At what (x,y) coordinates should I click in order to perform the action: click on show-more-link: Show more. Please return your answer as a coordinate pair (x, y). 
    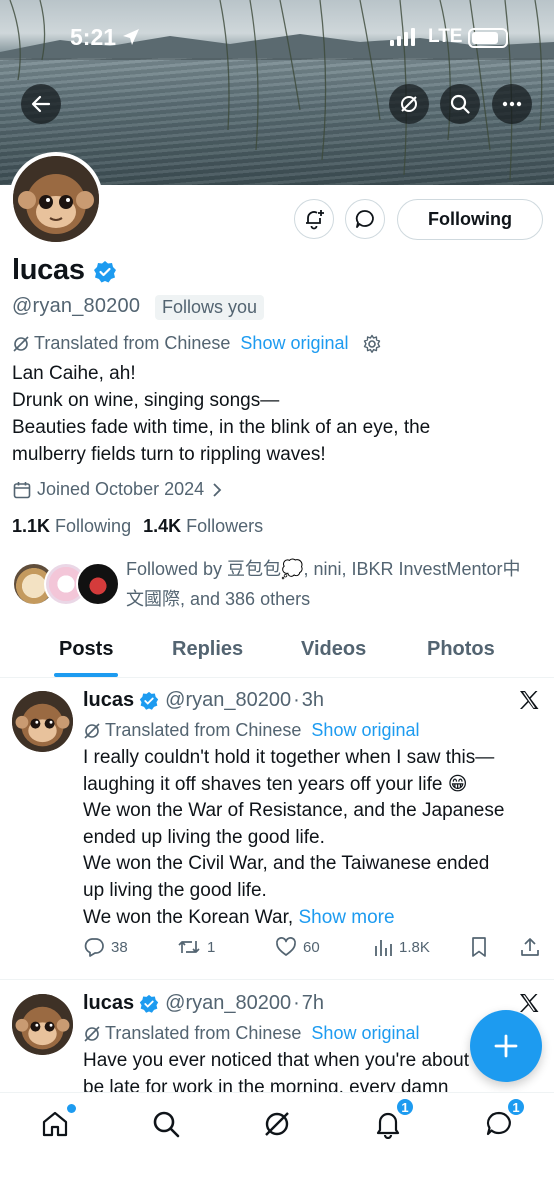
    Looking at the image, I should click on (346, 917).